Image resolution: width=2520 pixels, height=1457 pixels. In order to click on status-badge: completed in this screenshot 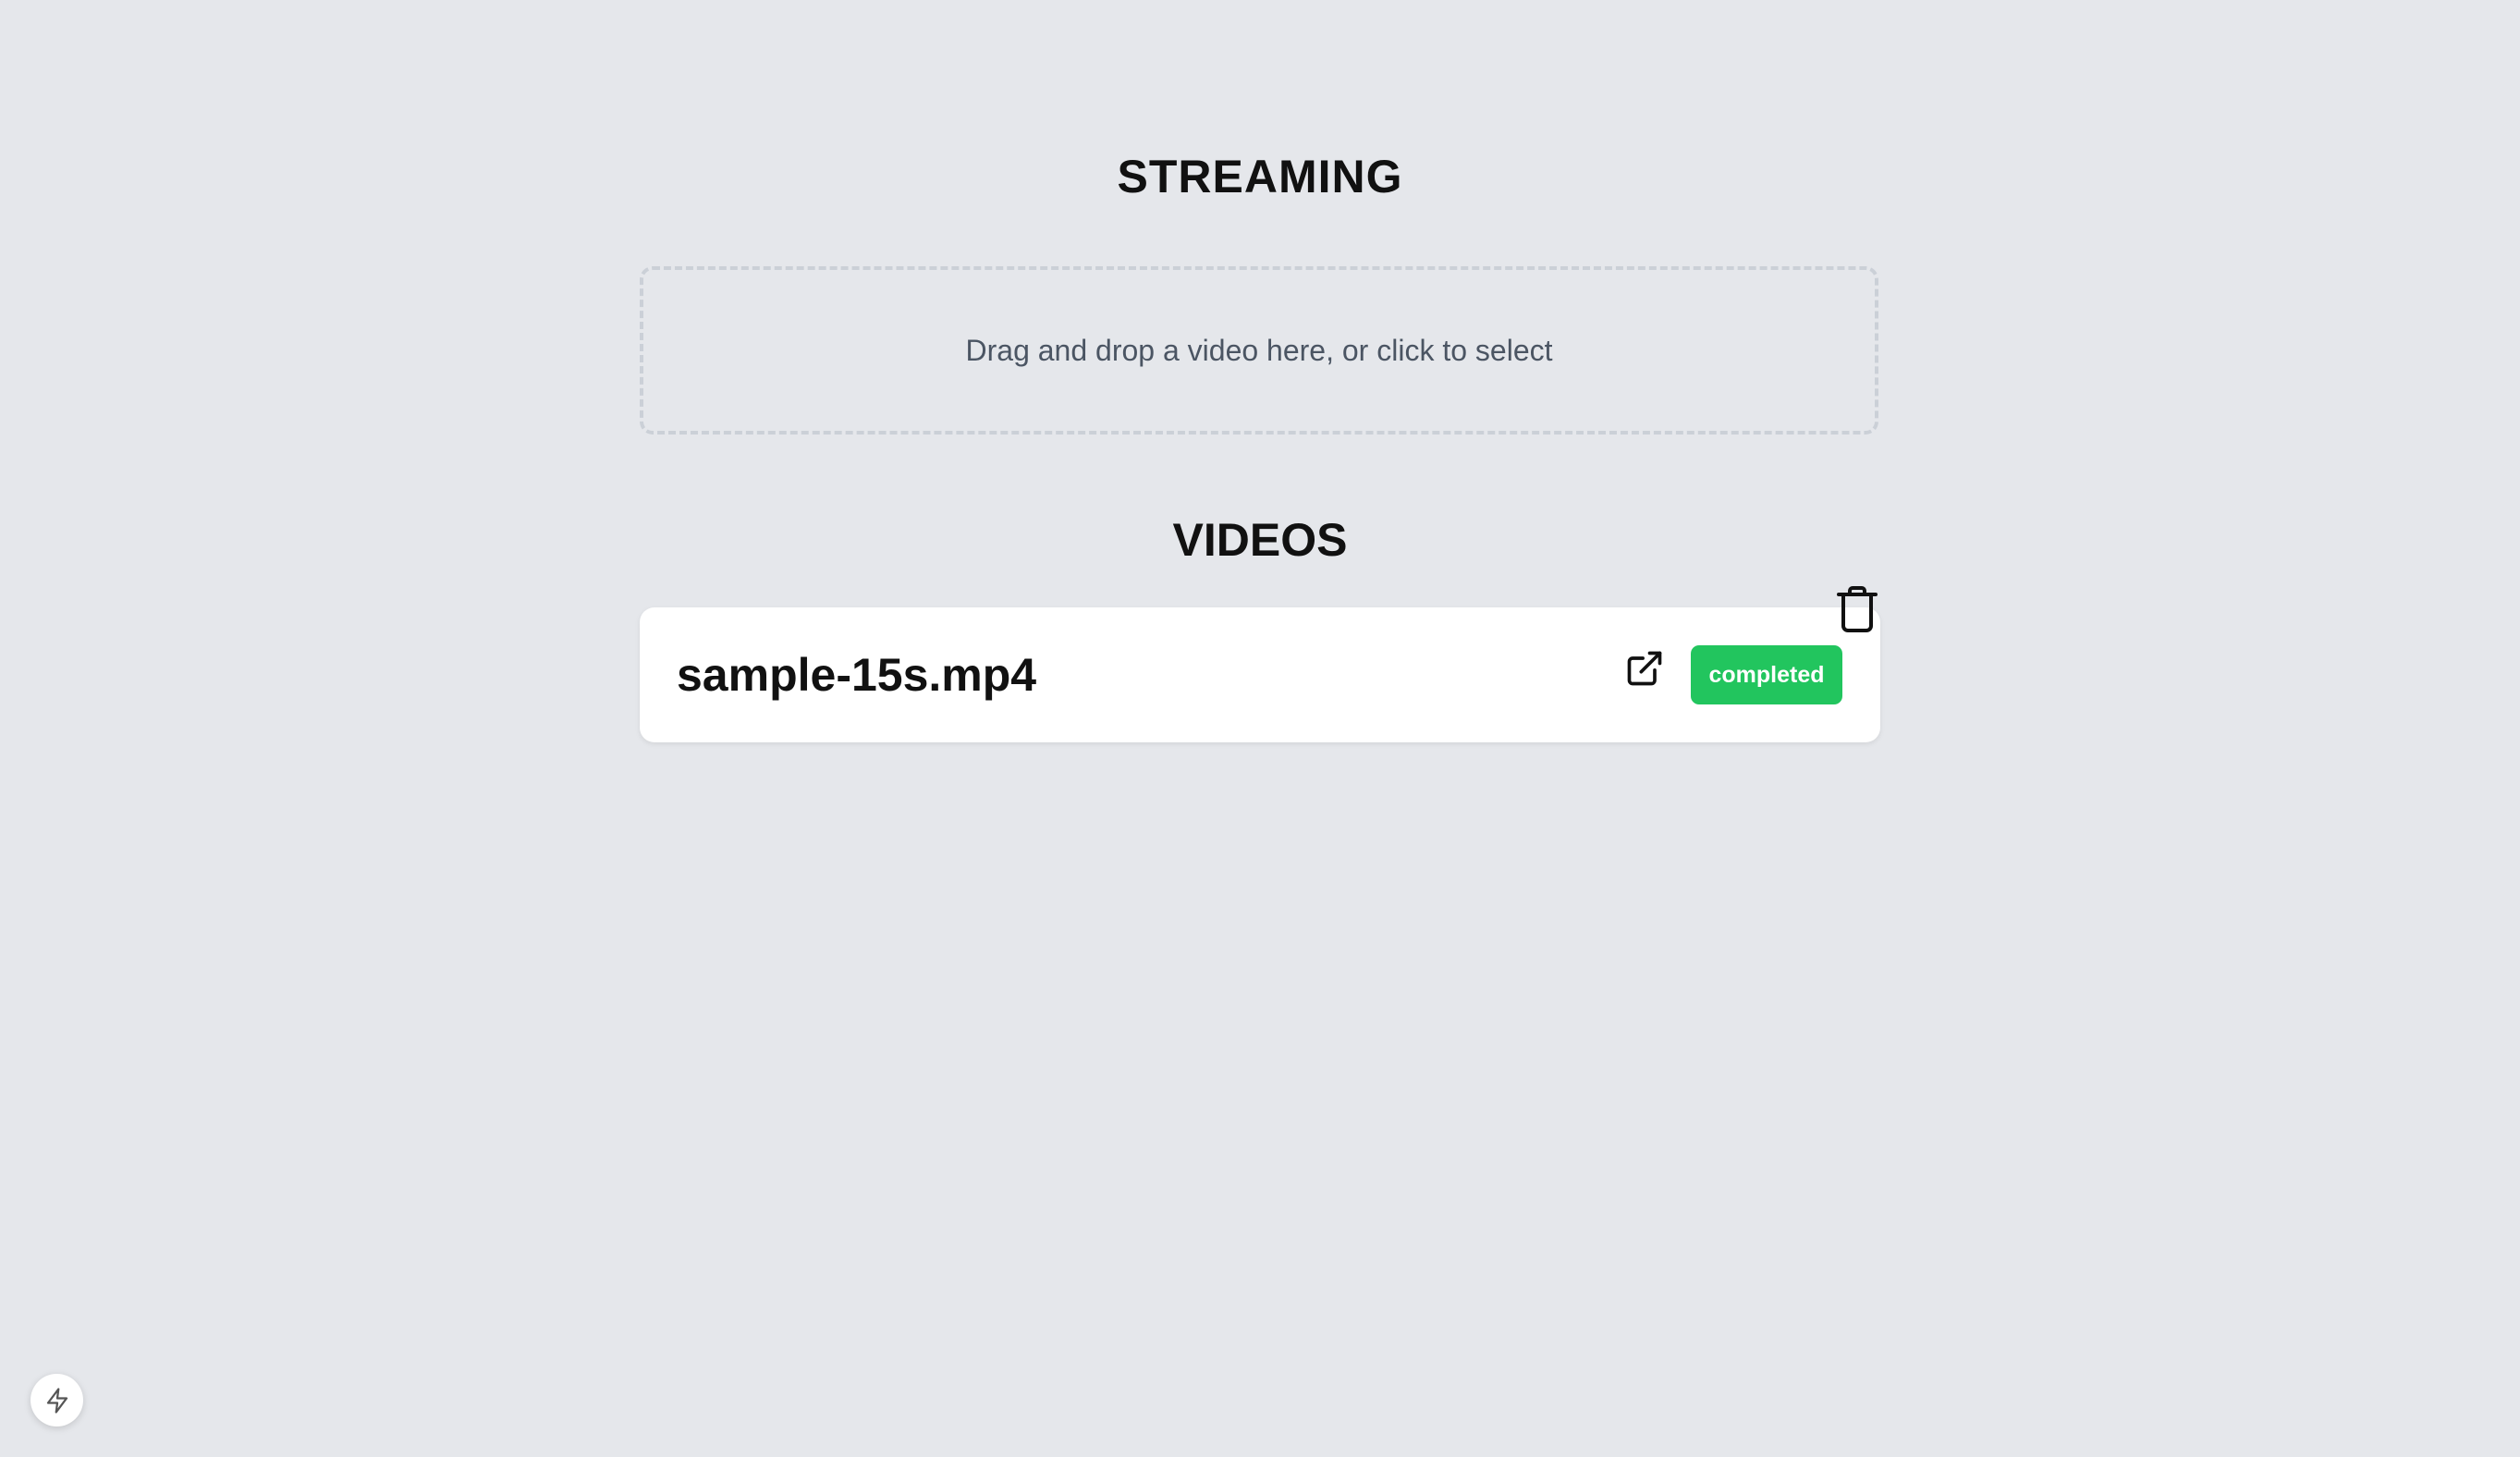, I will do `click(1766, 675)`.